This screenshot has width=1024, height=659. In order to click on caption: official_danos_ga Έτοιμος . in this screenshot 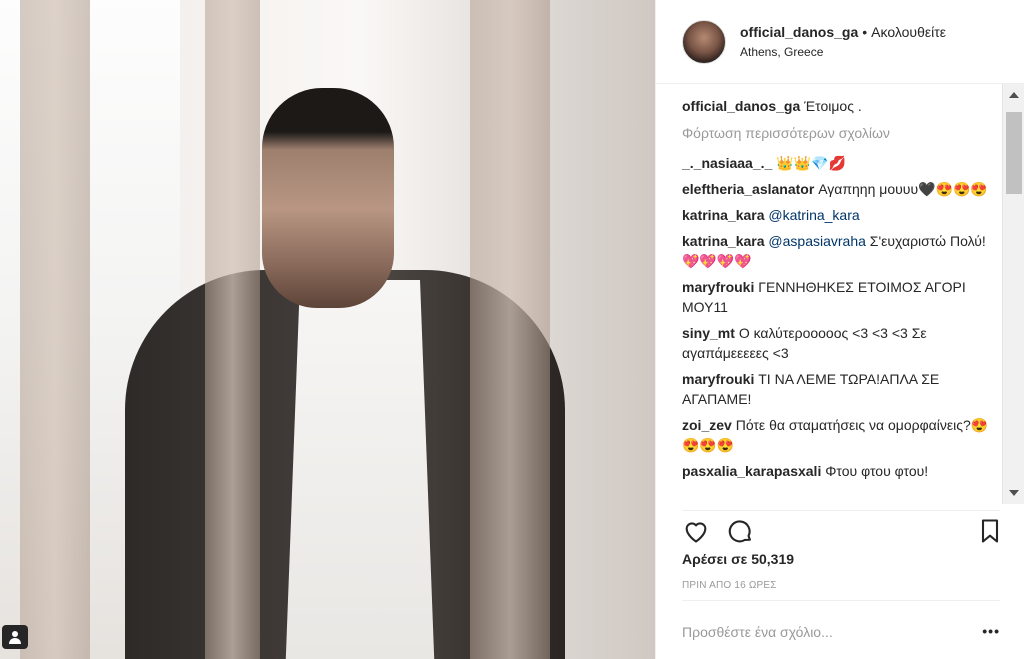, I will do `click(841, 106)`.